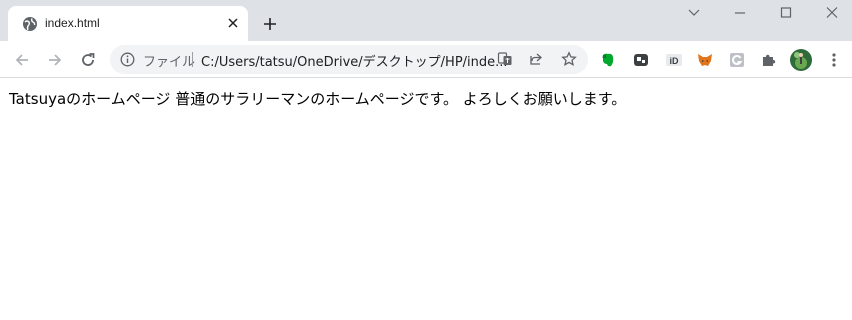 The height and width of the screenshot is (320, 852). Describe the element at coordinates (426, 20) in the screenshot. I see `tab-strip: index.html` at that location.